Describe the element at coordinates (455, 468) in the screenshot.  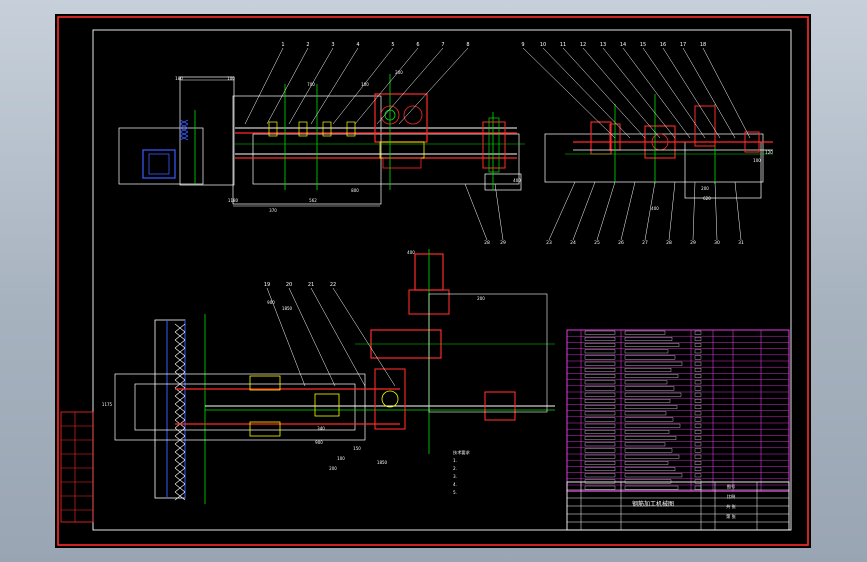
I see `note-line: 2.` at that location.